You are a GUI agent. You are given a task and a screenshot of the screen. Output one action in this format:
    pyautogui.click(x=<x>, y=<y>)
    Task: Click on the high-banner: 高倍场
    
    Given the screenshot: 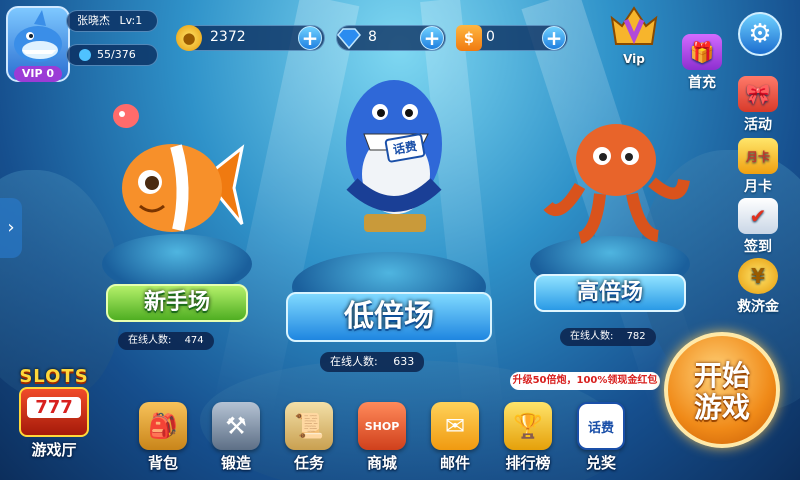 What is the action you would take?
    pyautogui.click(x=610, y=293)
    